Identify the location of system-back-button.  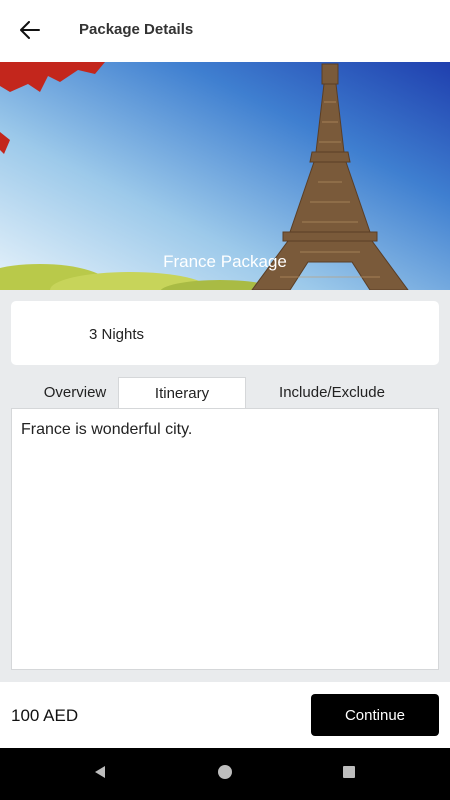
(100, 774).